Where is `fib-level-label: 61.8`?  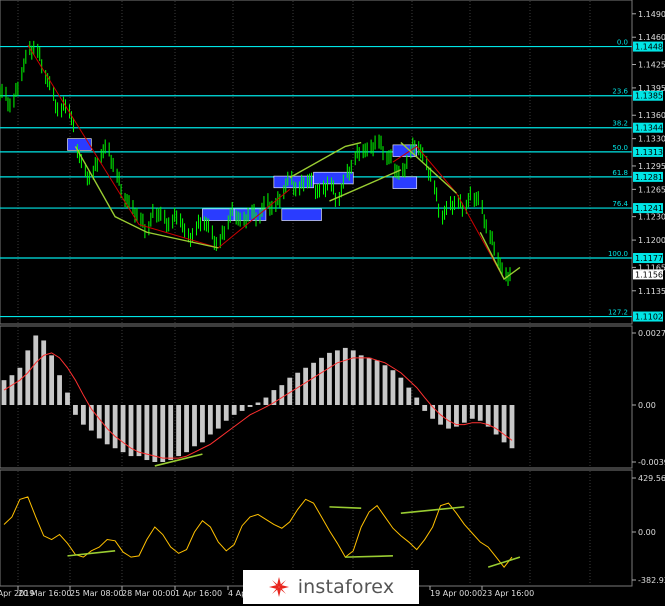
fib-level-label: 61.8 is located at coordinates (620, 173).